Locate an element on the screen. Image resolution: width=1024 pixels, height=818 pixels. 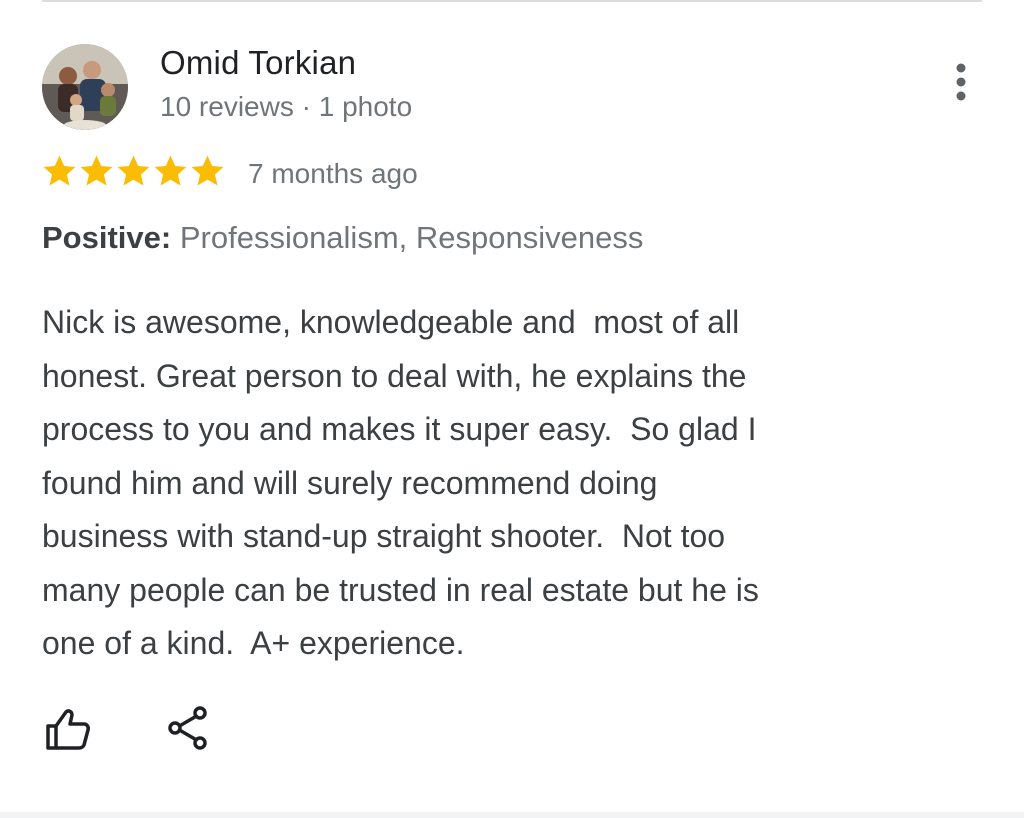
more-options-button is located at coordinates (961, 82).